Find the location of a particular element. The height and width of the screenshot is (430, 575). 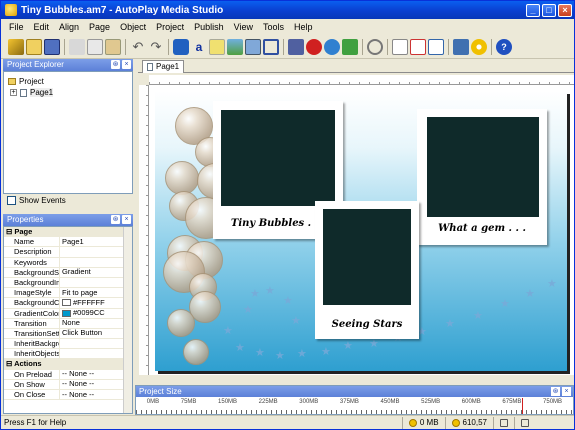

bubble-image is located at coordinates (196, 352).